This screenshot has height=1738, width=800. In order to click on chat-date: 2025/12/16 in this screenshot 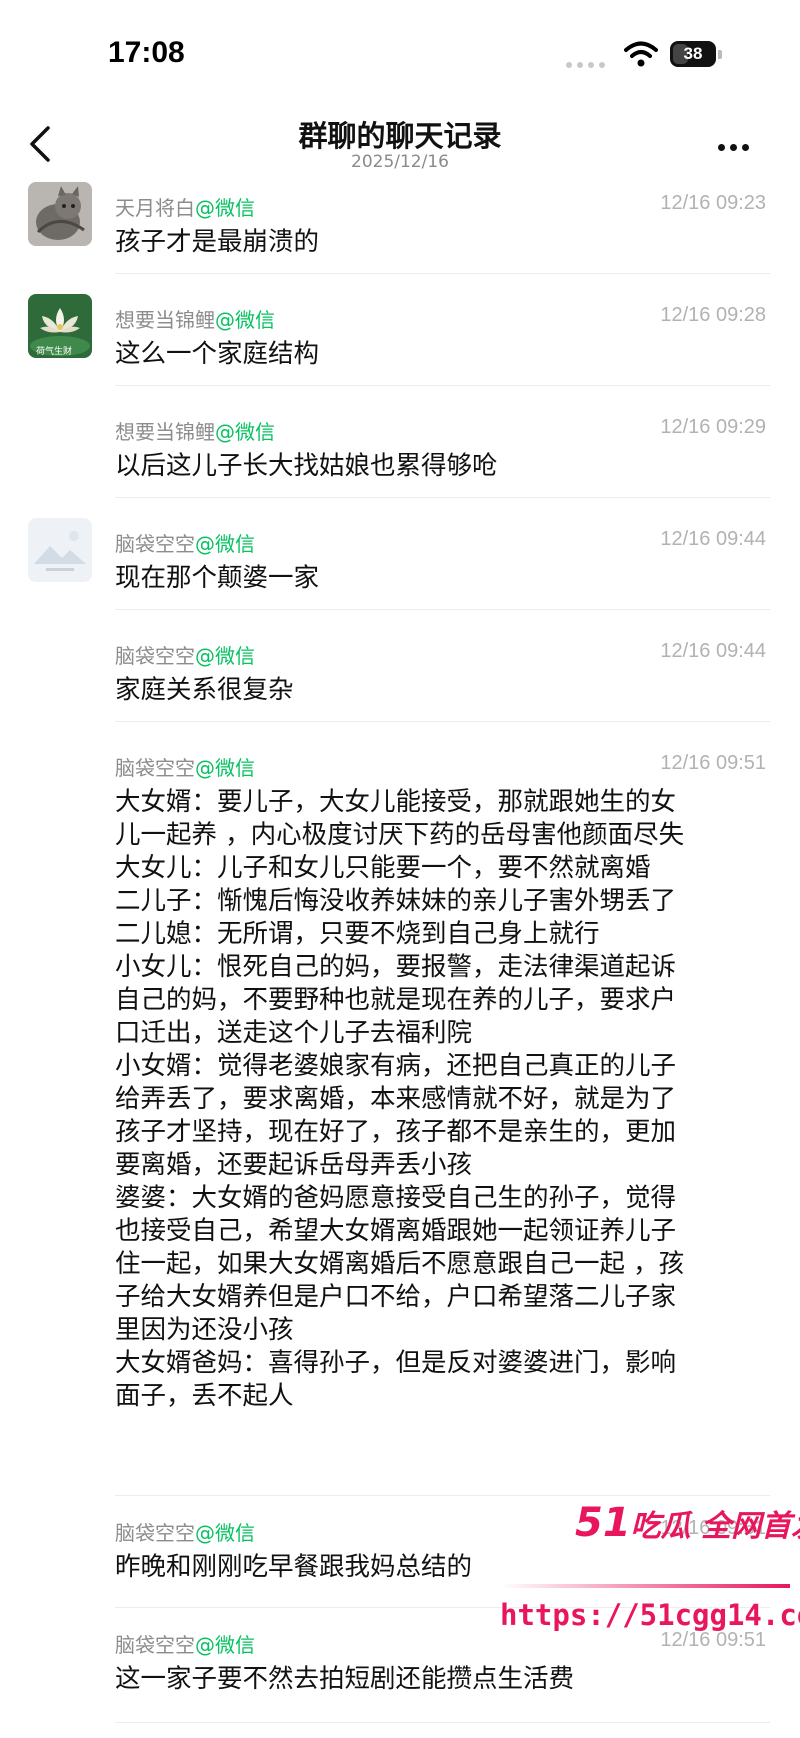, I will do `click(400, 162)`.